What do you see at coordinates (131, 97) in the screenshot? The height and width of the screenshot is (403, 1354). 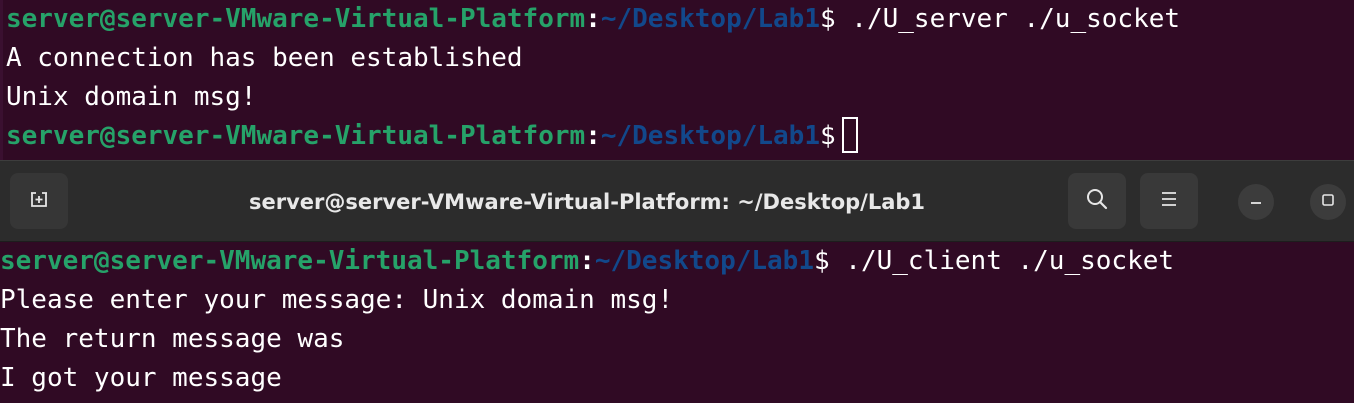 I see `output-line: Unix domain msg!` at bounding box center [131, 97].